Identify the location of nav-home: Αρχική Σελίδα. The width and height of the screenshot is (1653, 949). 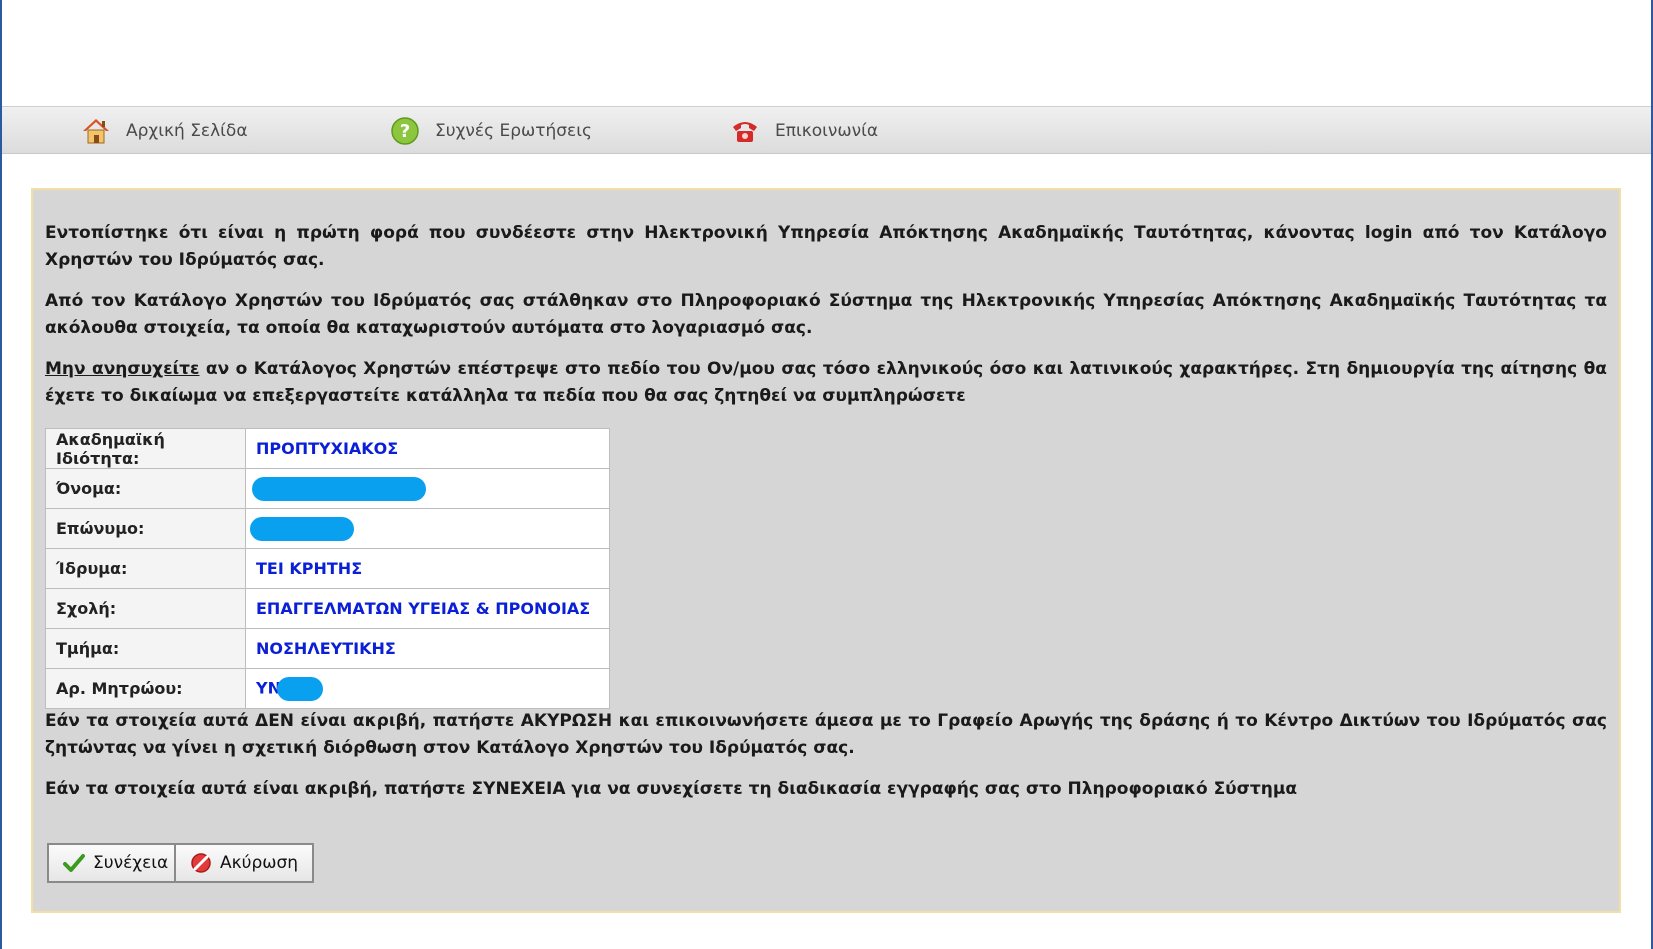
(164, 131).